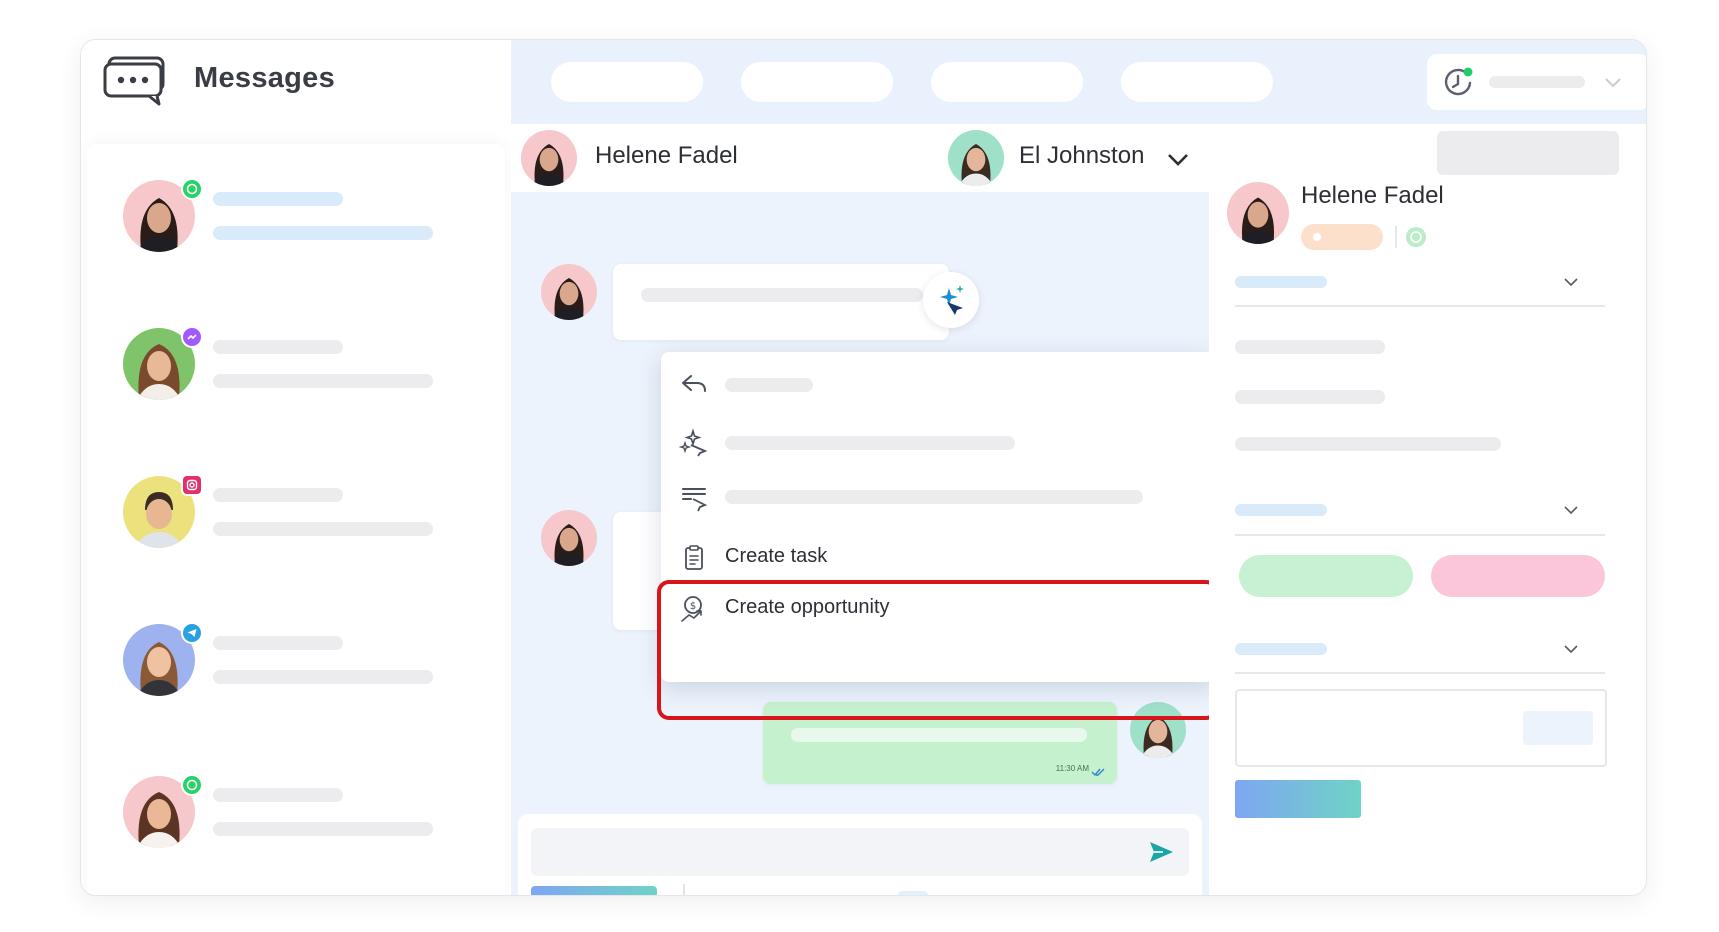 Image resolution: width=1719 pixels, height=932 pixels. What do you see at coordinates (1528, 153) in the screenshot?
I see `header-action-placeholder` at bounding box center [1528, 153].